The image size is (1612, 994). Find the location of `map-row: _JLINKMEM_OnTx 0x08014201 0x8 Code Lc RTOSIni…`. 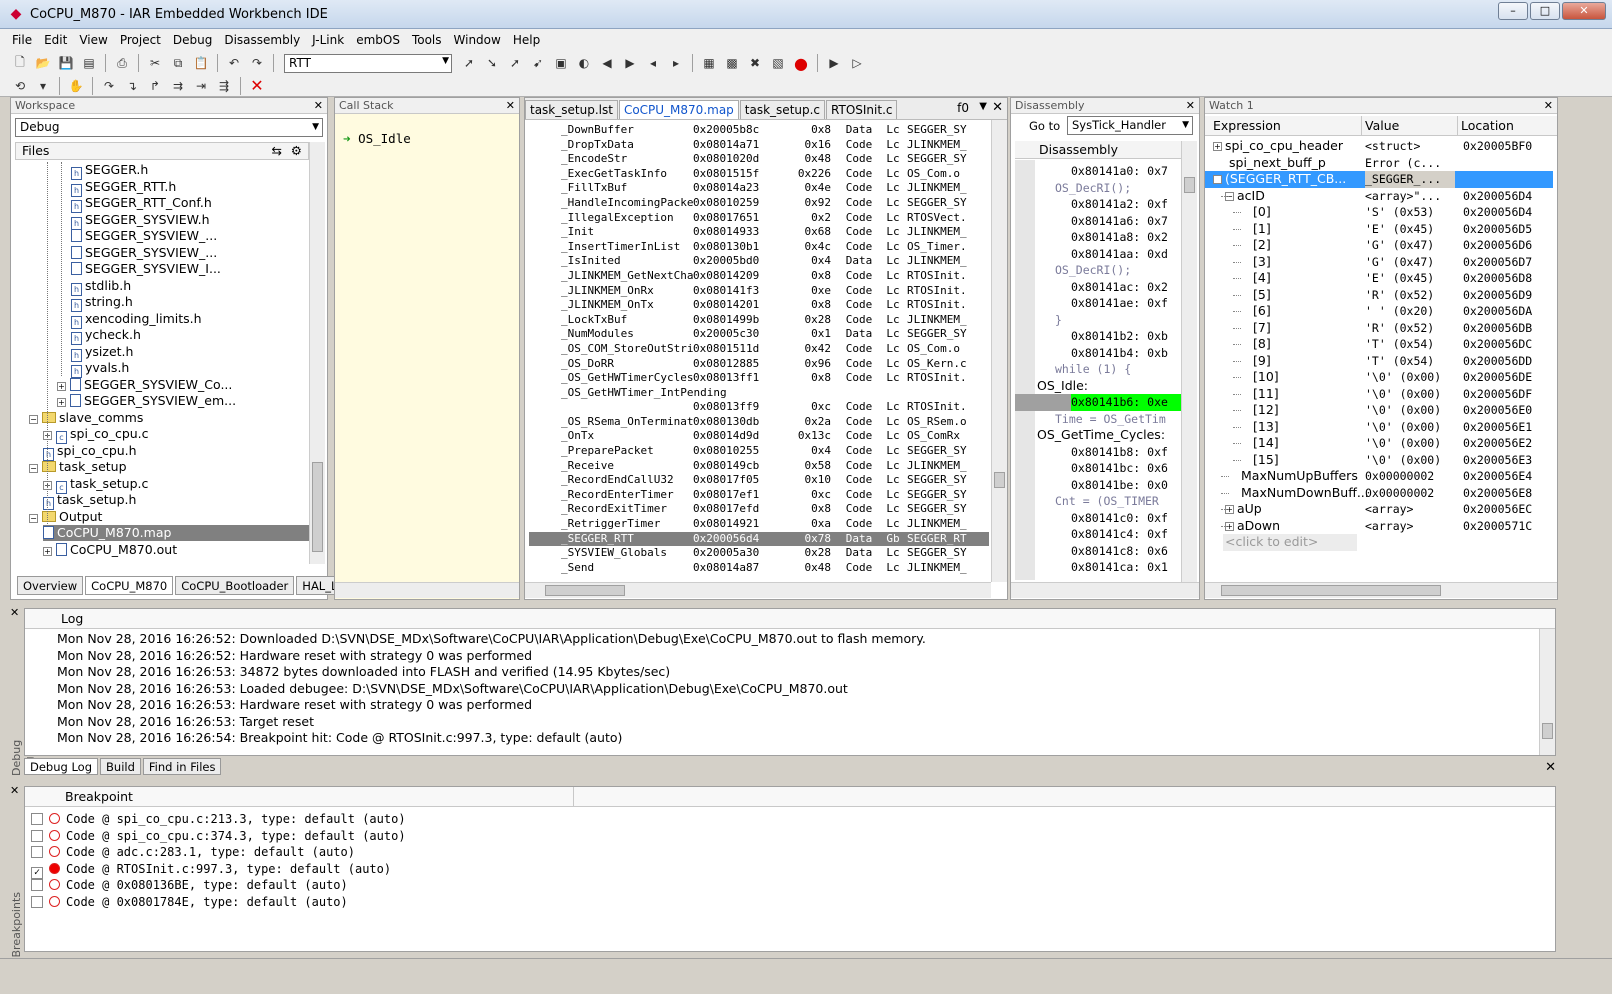

map-row: _JLINKMEM_OnTx 0x08014201 0x8 Code Lc RTOSIni… is located at coordinates (759, 305).